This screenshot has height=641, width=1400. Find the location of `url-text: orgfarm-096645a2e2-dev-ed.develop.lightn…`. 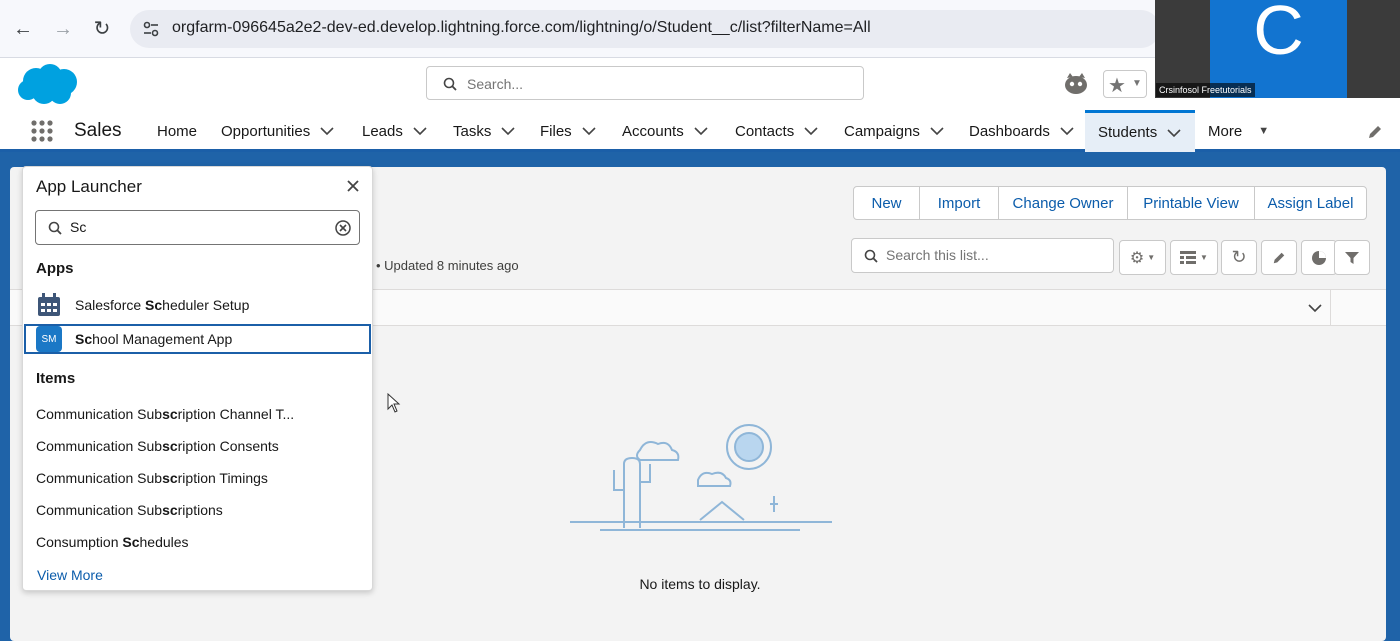

url-text: orgfarm-096645a2e2-dev-ed.develop.lightn… is located at coordinates (521, 27).